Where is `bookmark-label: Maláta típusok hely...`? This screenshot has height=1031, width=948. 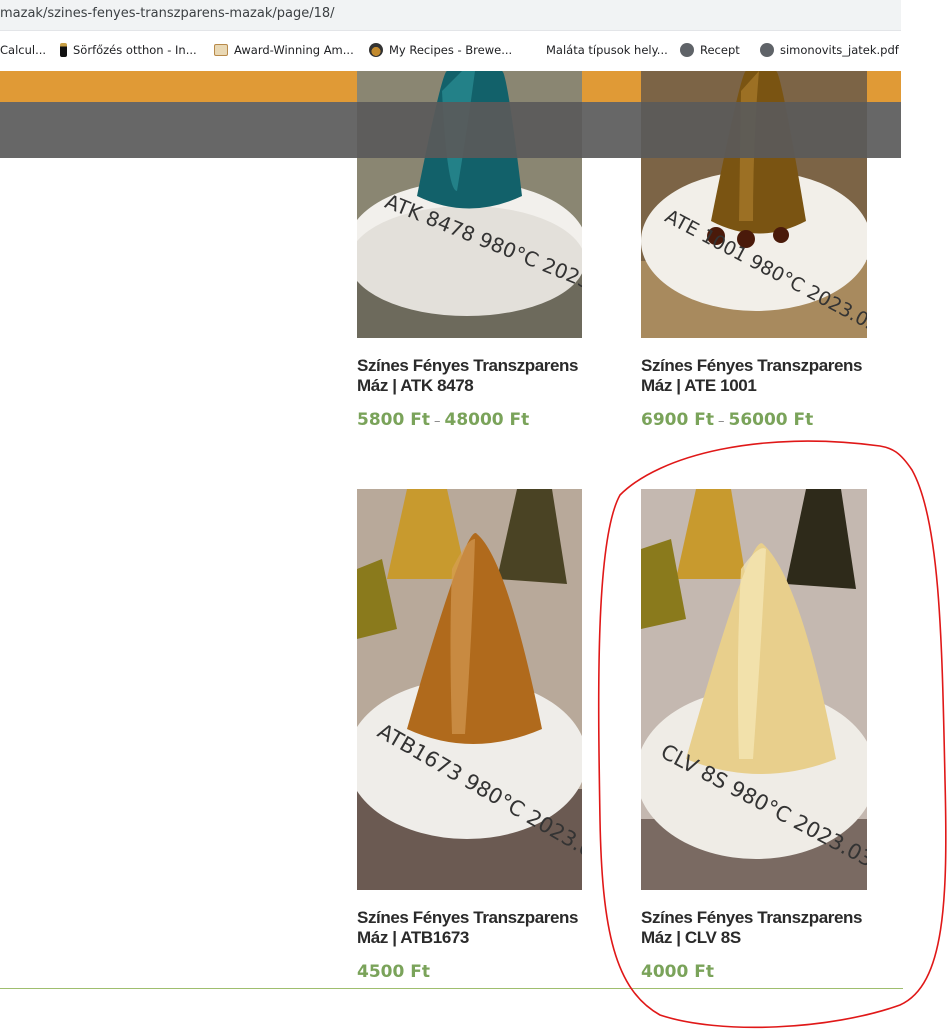 bookmark-label: Maláta típusok hely... is located at coordinates (607, 50).